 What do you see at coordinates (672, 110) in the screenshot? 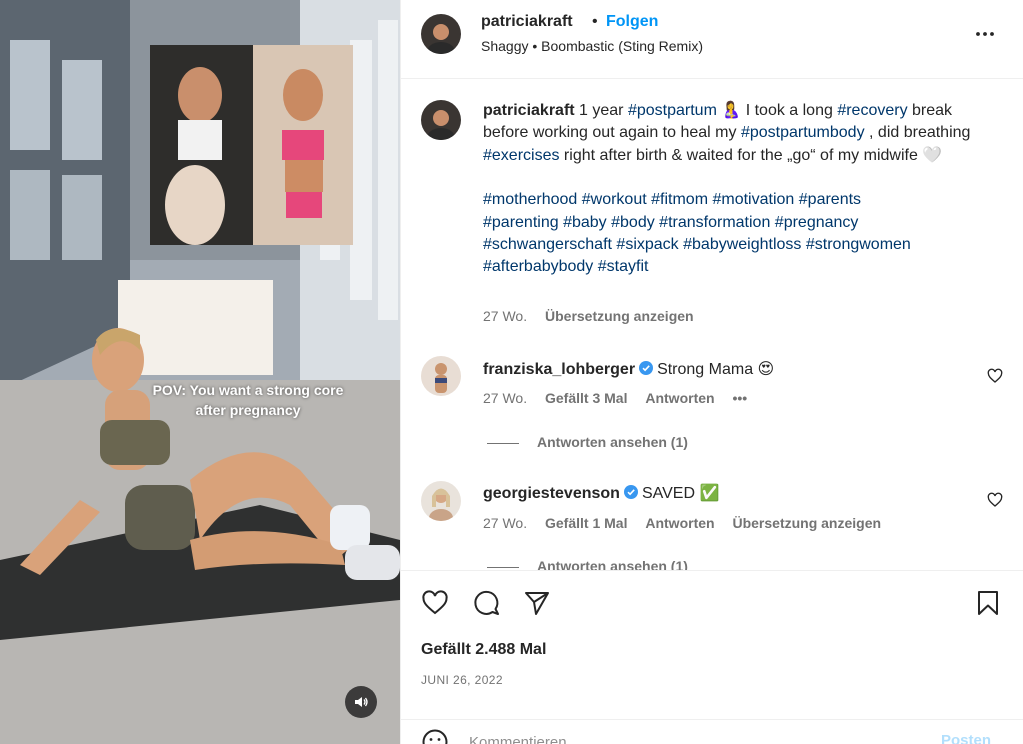
I see `hashtag-link: #postpartum` at bounding box center [672, 110].